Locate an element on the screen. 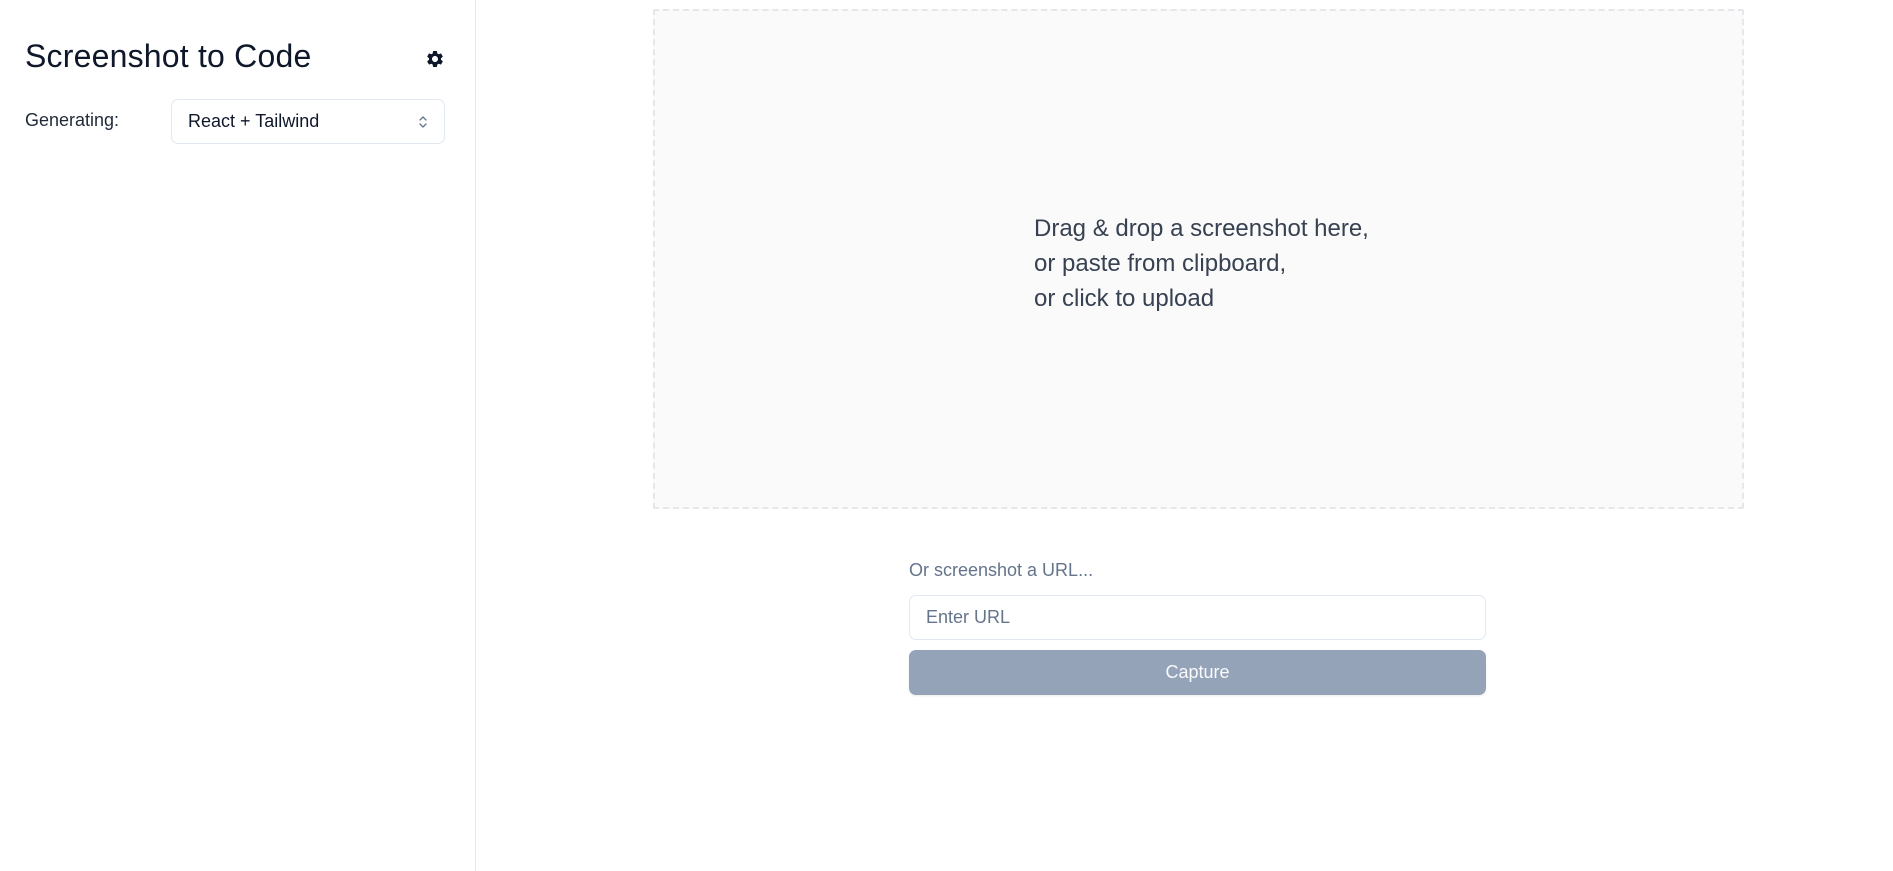  stack-select: React + Tailwind is located at coordinates (308, 121).